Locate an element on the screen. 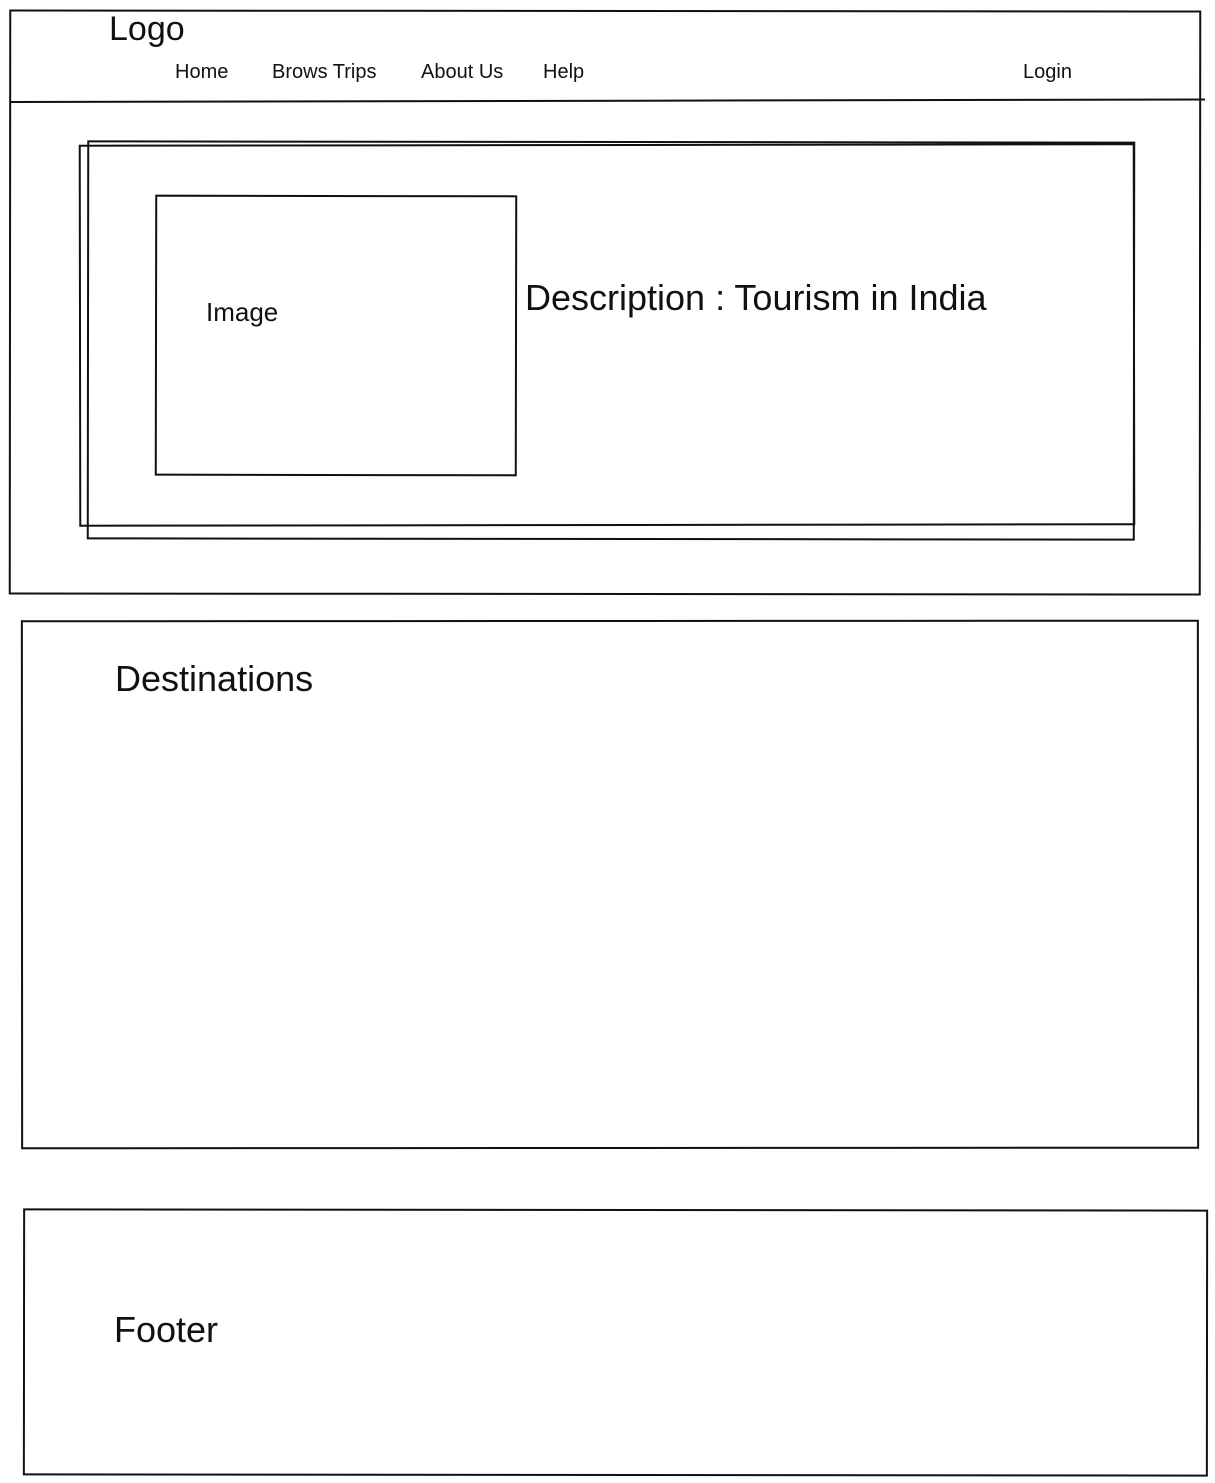 The image size is (1215, 1483). nav-browse-trips-link: Brows Trips is located at coordinates (324, 72).